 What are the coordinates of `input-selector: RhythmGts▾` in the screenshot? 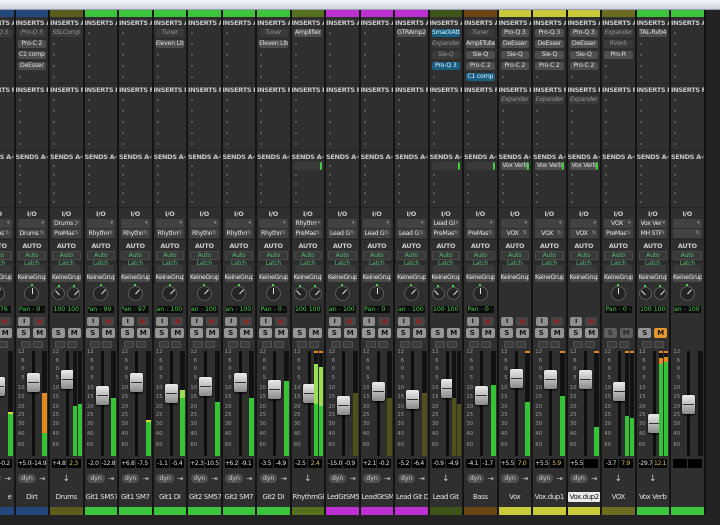 It's located at (307, 223).